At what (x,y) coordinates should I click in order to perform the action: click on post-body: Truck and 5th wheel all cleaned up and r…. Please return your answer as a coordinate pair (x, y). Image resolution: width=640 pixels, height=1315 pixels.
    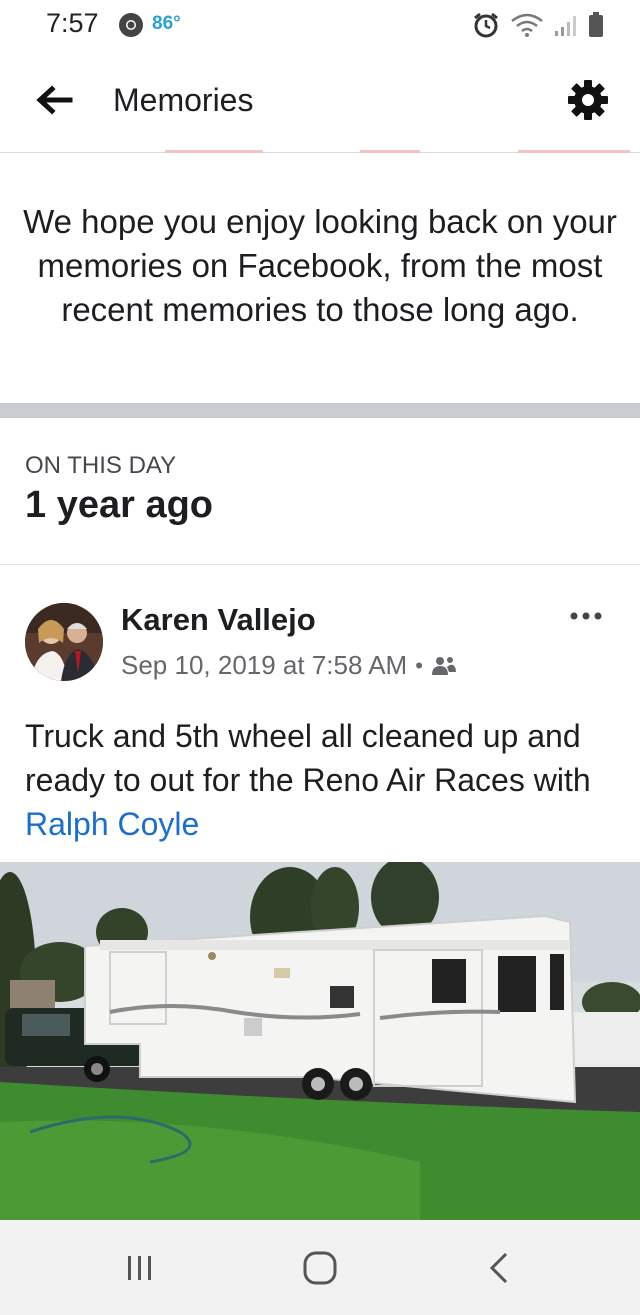
    Looking at the image, I should click on (308, 758).